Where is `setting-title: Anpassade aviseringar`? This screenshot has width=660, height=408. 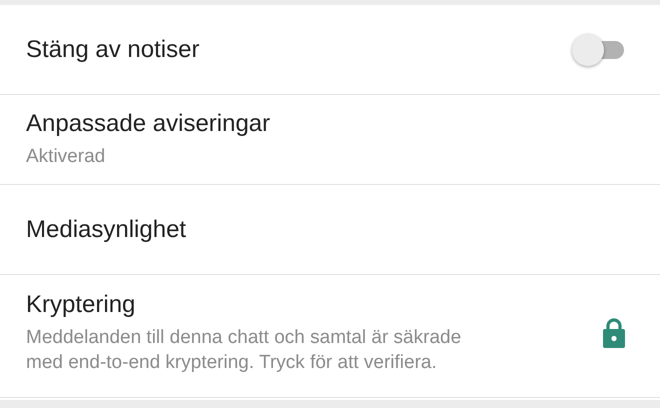 setting-title: Anpassade aviseringar is located at coordinates (149, 124).